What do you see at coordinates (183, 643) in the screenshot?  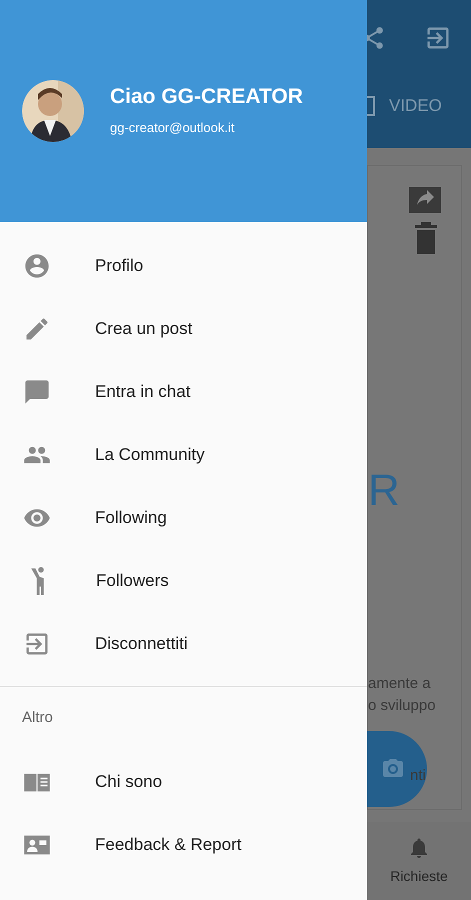 I see `menu-item: Disconnettiti` at bounding box center [183, 643].